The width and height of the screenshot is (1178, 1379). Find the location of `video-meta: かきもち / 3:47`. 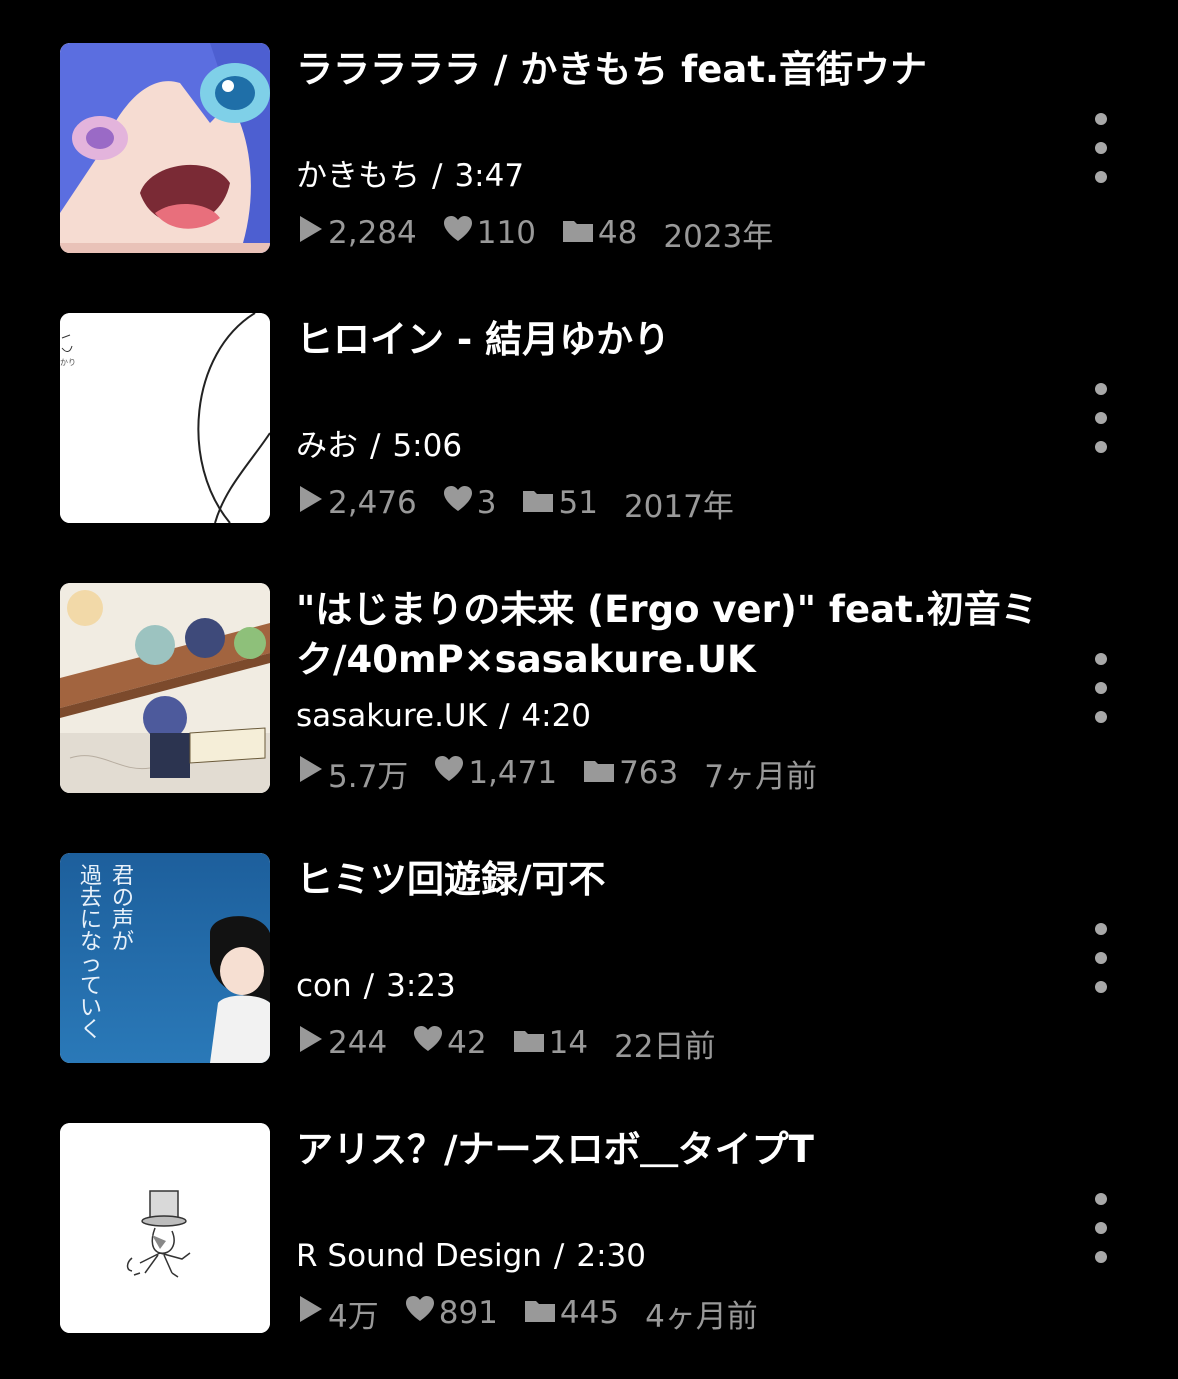

video-meta: かきもち / 3:47 is located at coordinates (410, 176).